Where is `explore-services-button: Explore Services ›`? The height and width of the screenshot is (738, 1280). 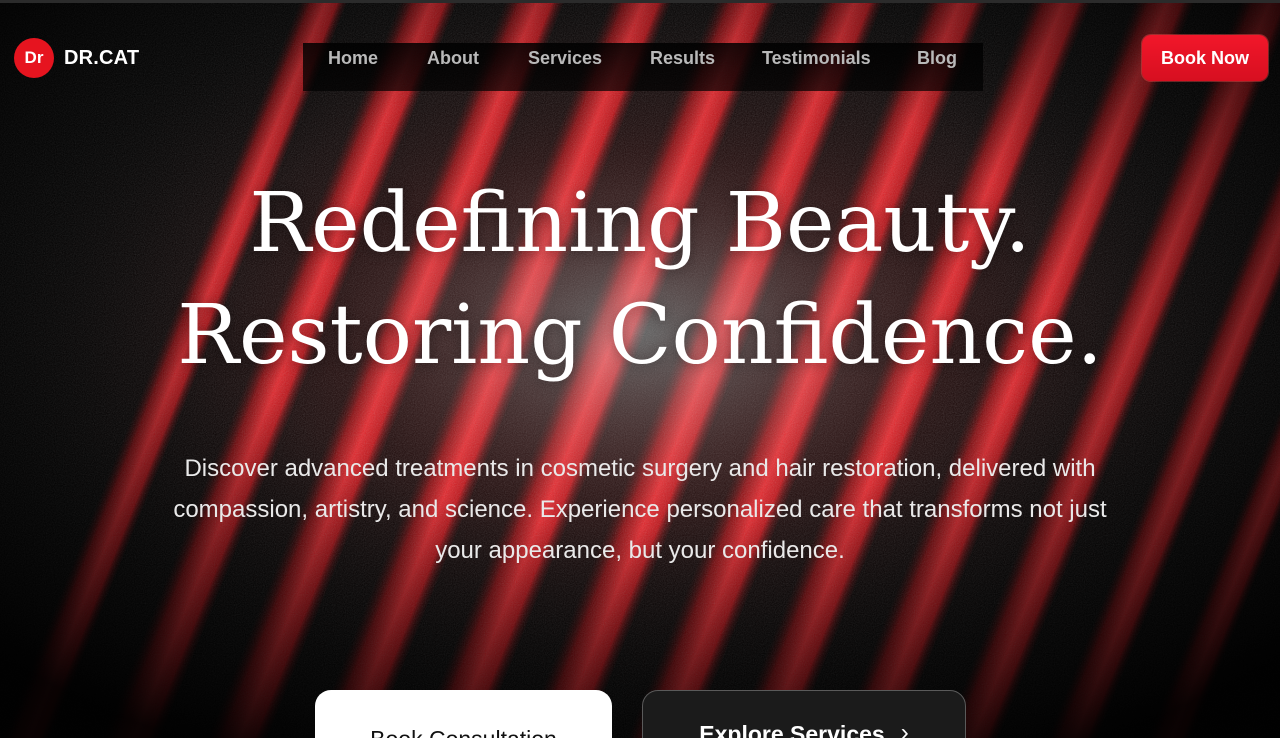
explore-services-button: Explore Services › is located at coordinates (804, 714).